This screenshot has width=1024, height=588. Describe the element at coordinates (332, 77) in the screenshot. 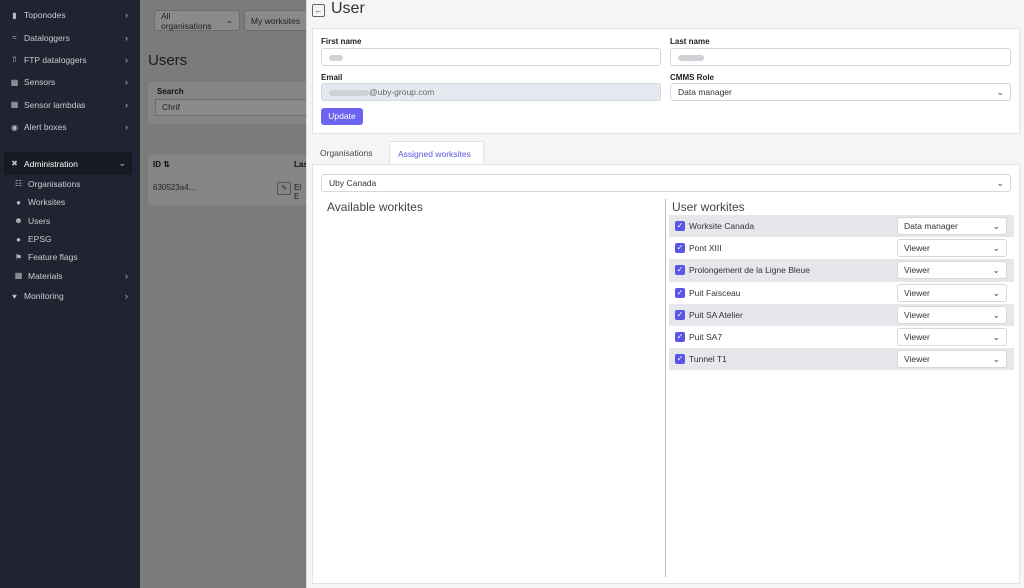

I see `email-label: Email` at that location.